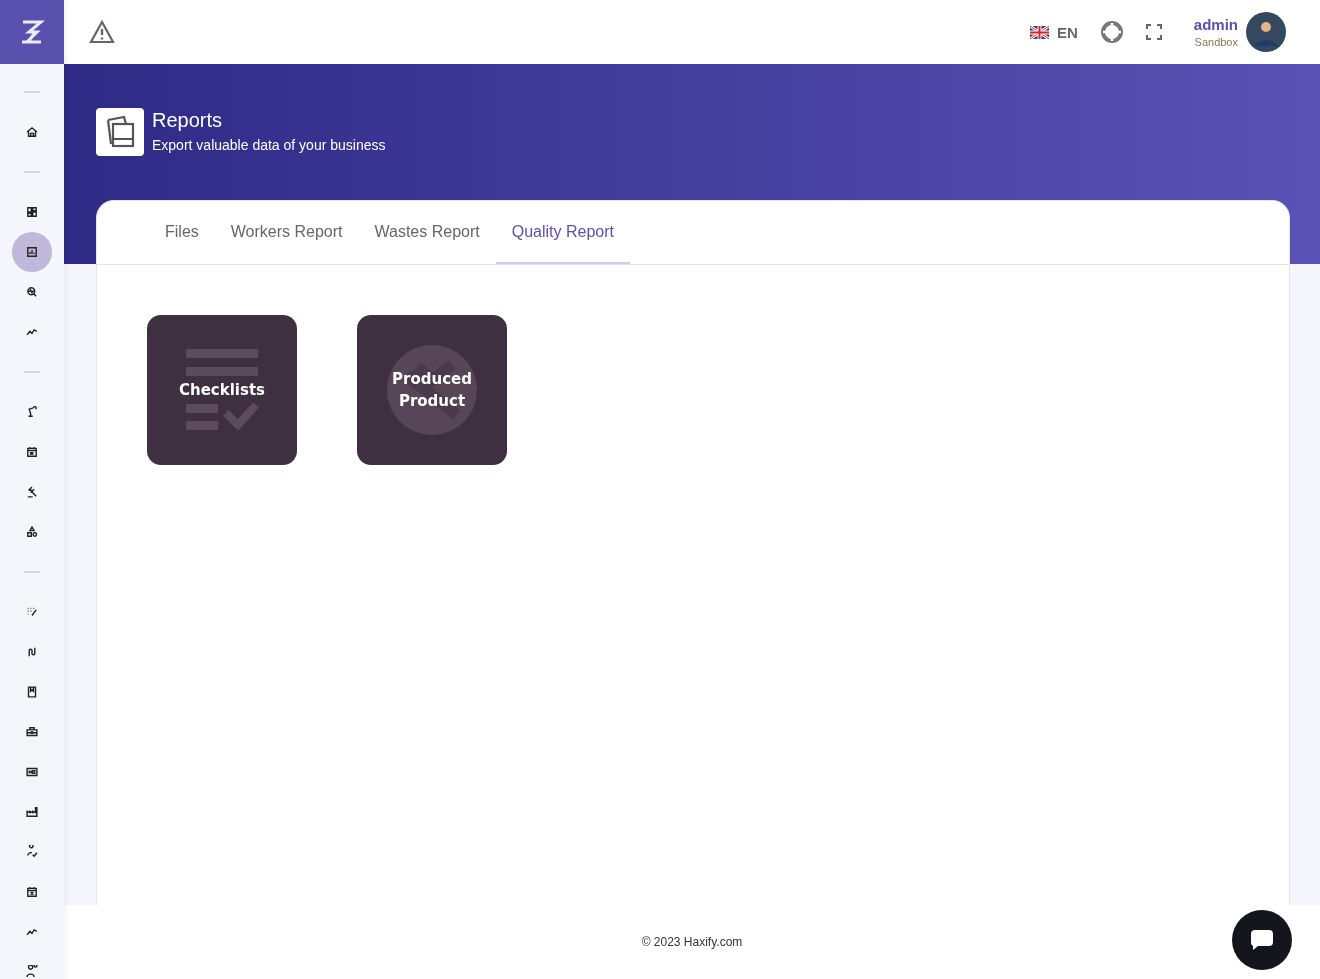 The image size is (1320, 979). I want to click on grid-pencil-icon, so click(32, 612).